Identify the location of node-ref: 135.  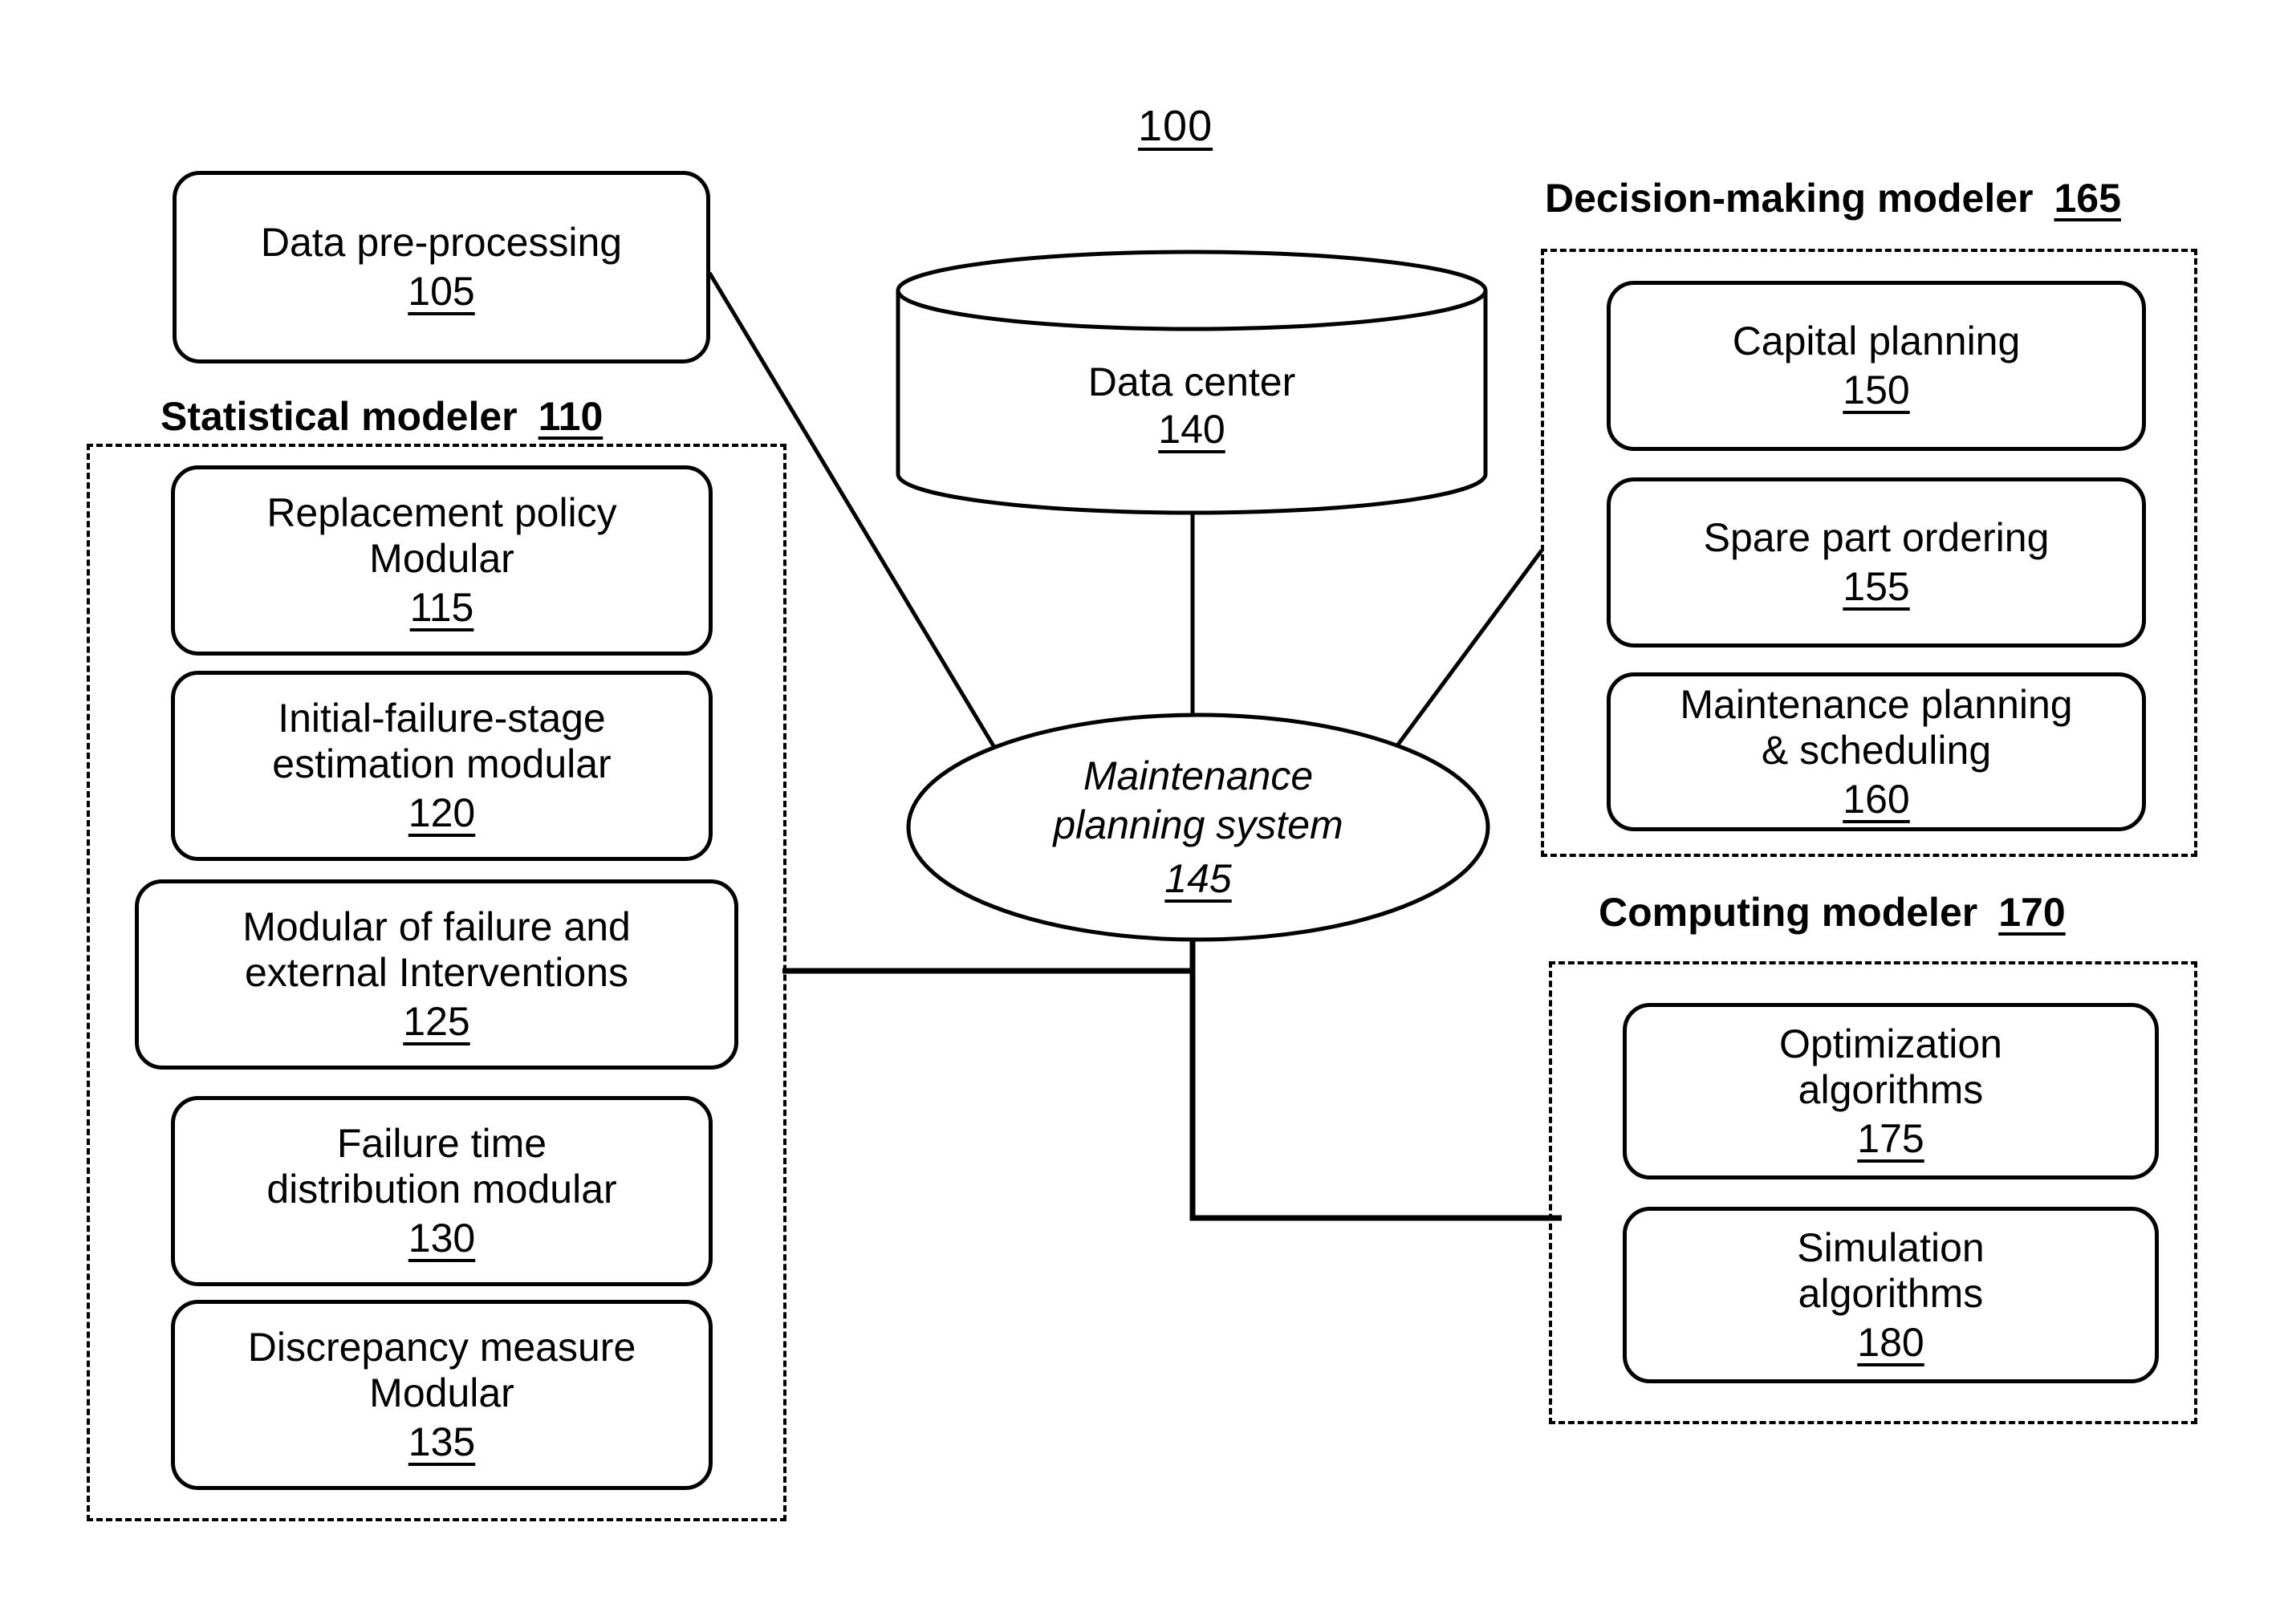
(442, 1441).